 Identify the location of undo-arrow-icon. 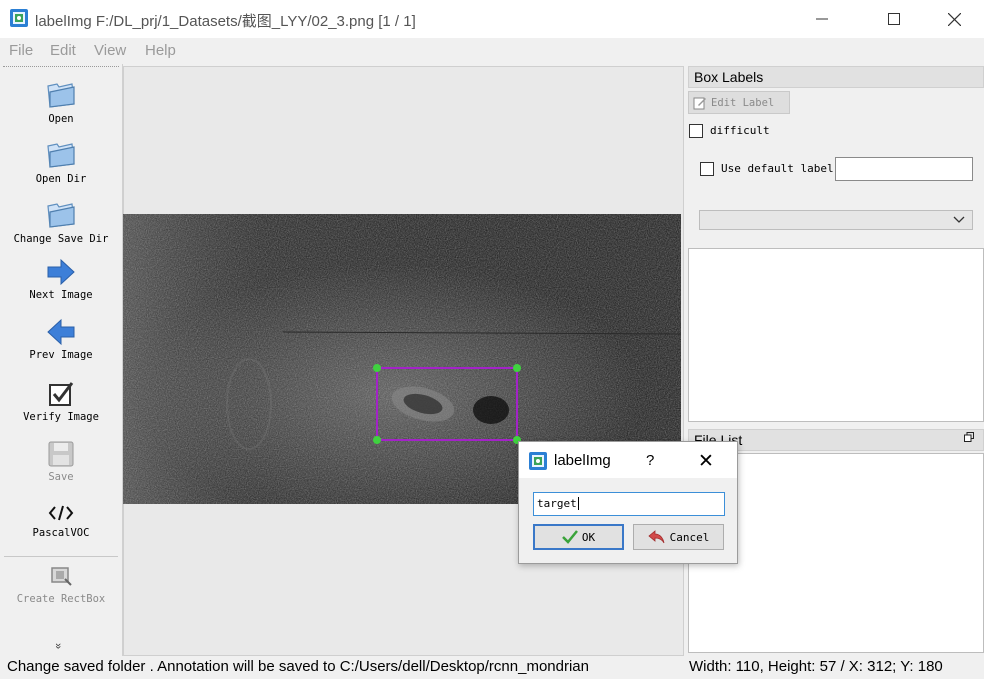
(656, 537).